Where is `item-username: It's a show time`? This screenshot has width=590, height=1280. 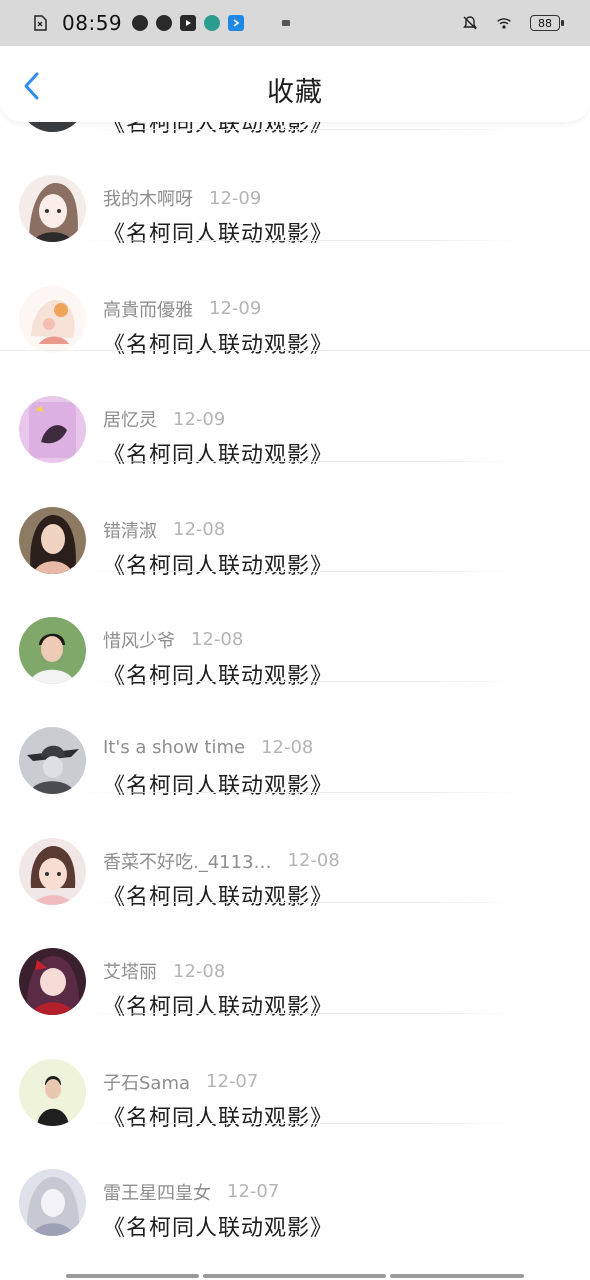
item-username: It's a show time is located at coordinates (174, 747).